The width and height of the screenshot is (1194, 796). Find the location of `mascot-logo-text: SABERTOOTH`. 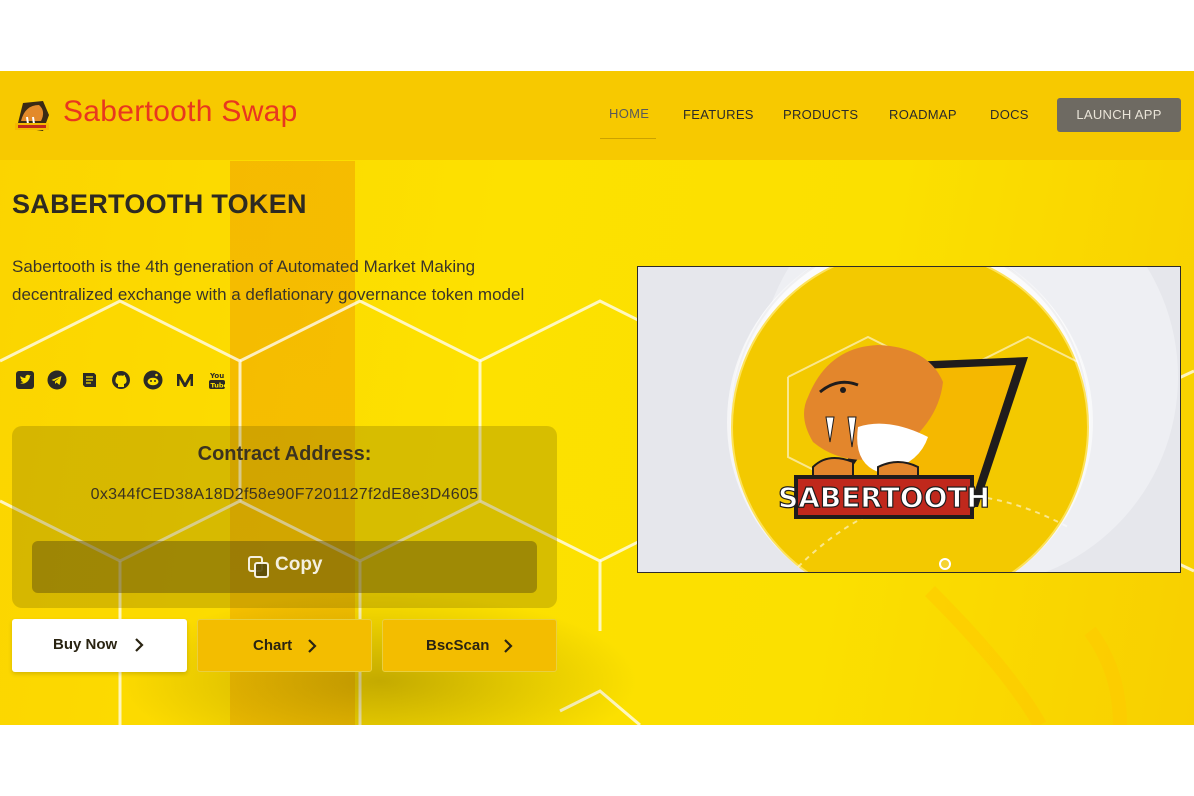

mascot-logo-text: SABERTOOTH is located at coordinates (884, 497).